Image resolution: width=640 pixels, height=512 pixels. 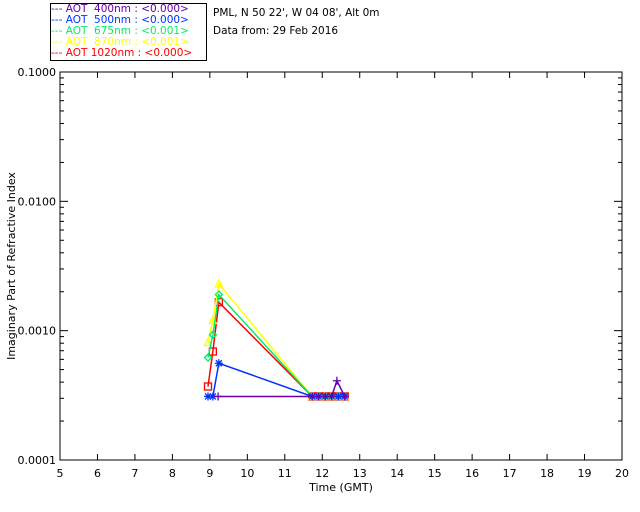 What do you see at coordinates (360, 473) in the screenshot?
I see `x-tick-label: 13` at bounding box center [360, 473].